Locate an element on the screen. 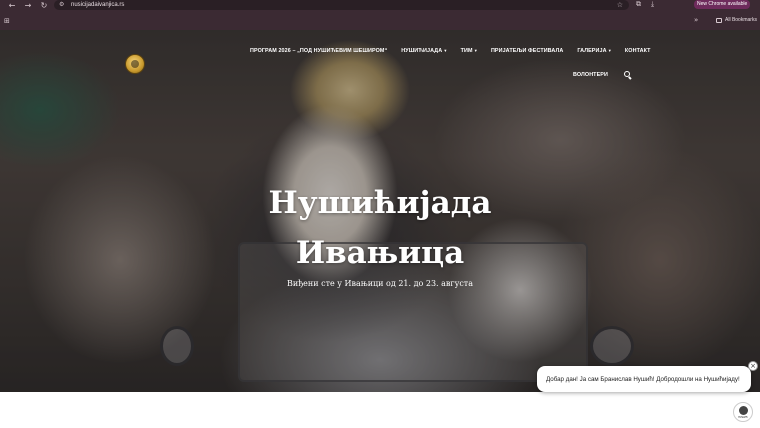  festival-logo is located at coordinates (135, 64).